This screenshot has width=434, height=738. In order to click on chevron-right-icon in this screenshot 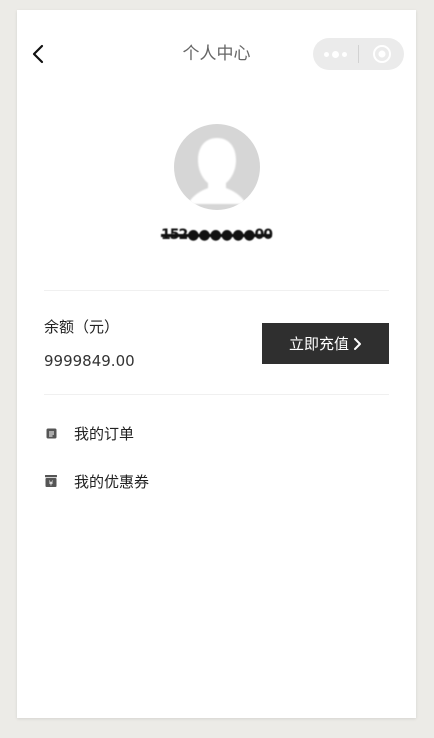, I will do `click(357, 343)`.